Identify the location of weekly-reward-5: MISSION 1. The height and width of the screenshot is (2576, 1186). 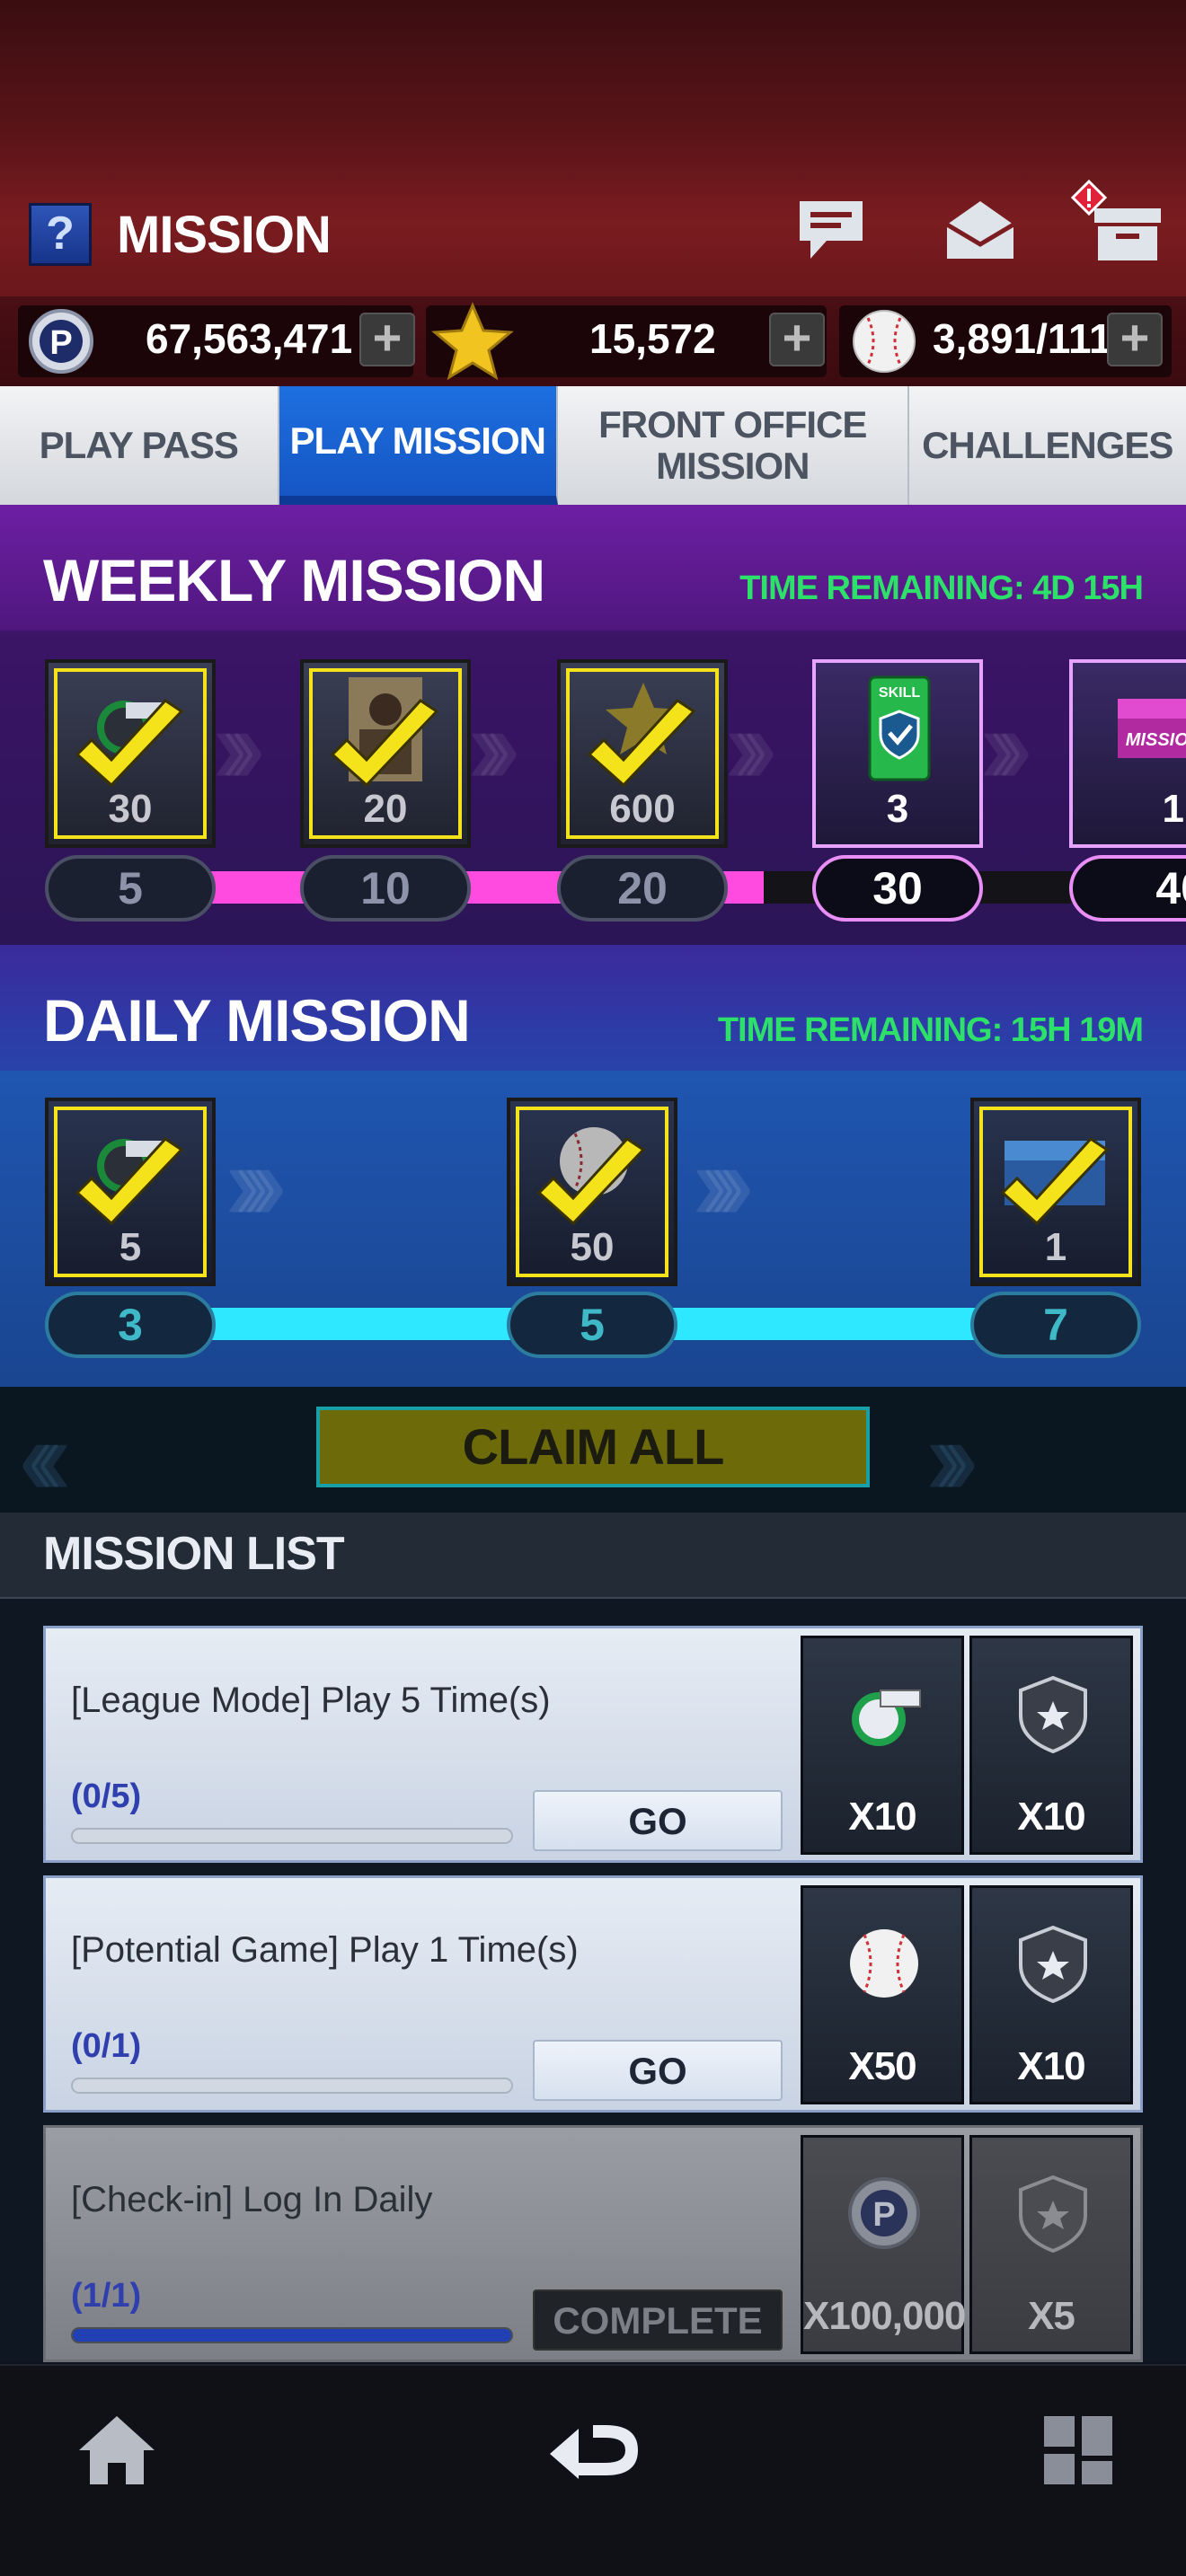
(1127, 753).